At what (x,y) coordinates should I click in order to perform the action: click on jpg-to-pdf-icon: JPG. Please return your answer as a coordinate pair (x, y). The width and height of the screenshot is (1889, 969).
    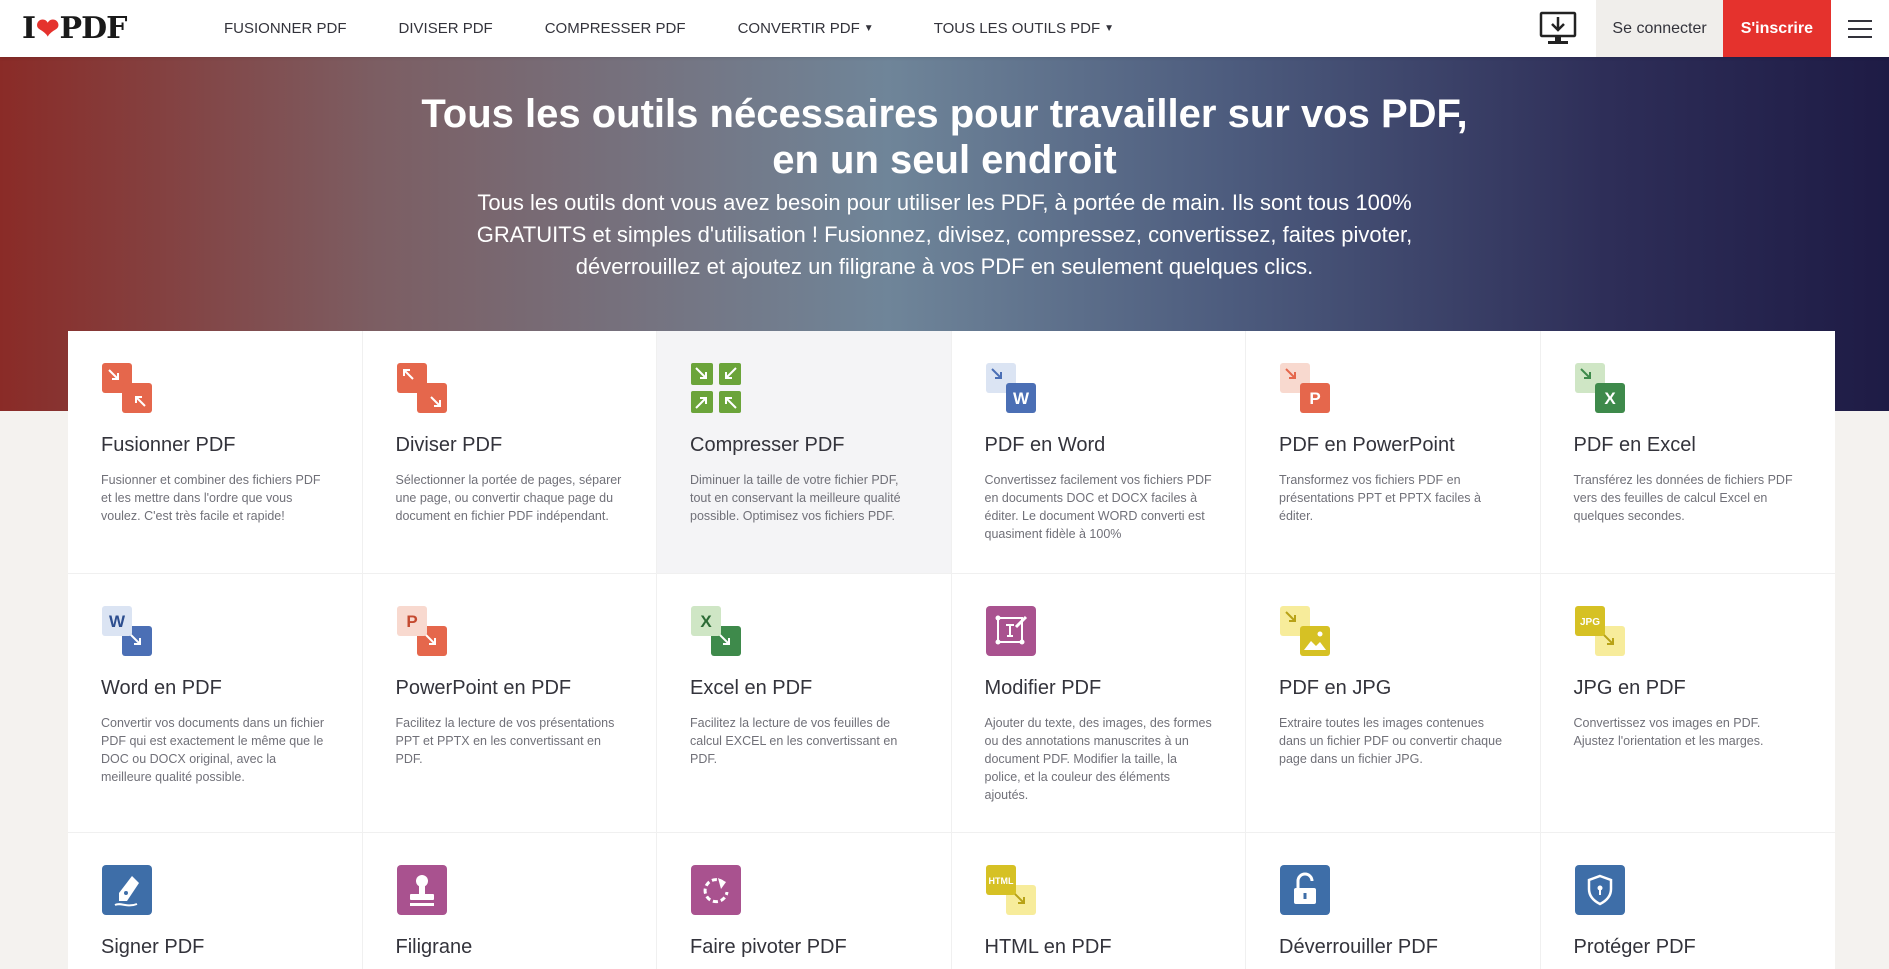
    Looking at the image, I should click on (1599, 631).